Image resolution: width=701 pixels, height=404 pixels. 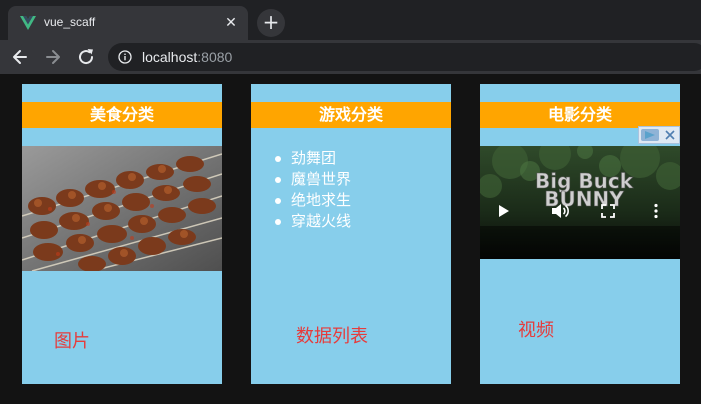 I want to click on panel-movies-title: 电影分类, so click(x=580, y=115).